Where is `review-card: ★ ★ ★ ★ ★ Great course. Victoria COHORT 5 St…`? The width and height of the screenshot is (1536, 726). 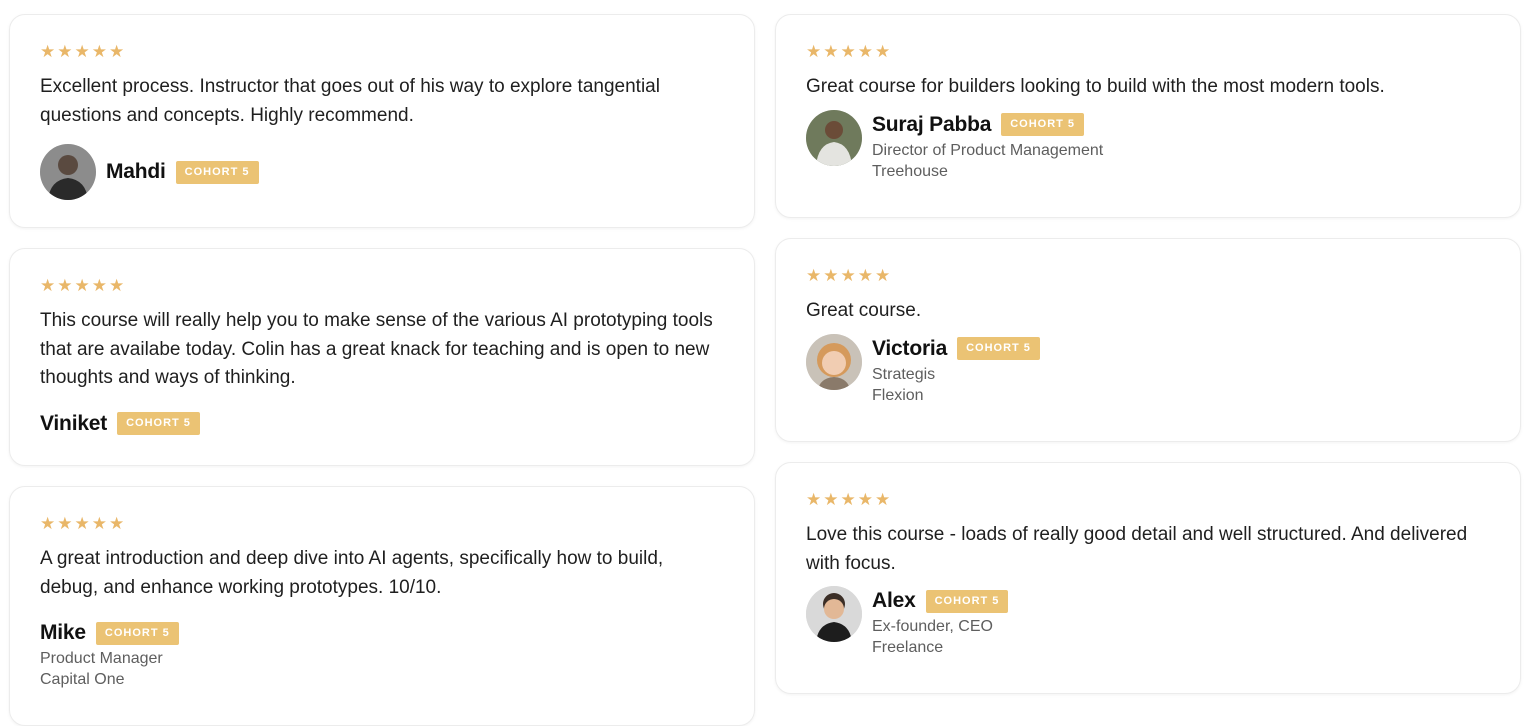
review-card: ★ ★ ★ ★ ★ Great course. Victoria COHORT 5 St… is located at coordinates (1148, 340).